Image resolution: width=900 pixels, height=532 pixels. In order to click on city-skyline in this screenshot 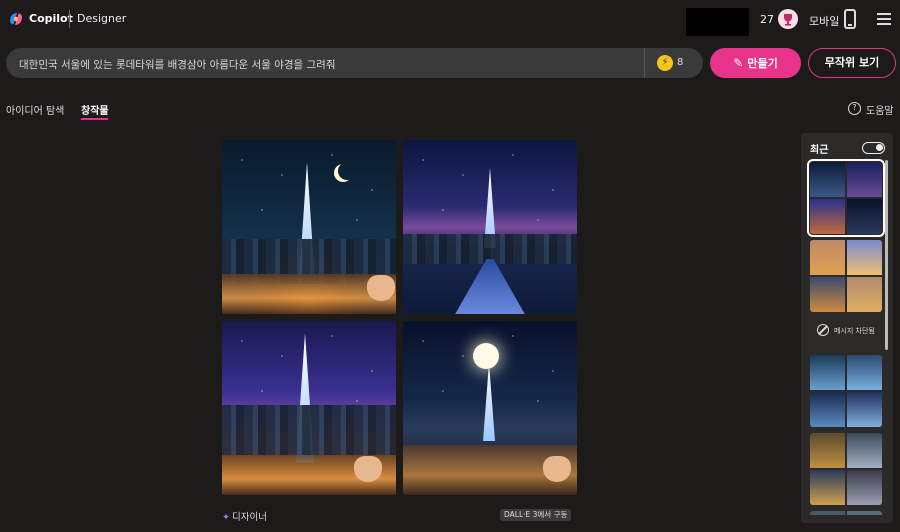, I will do `click(309, 430)`.